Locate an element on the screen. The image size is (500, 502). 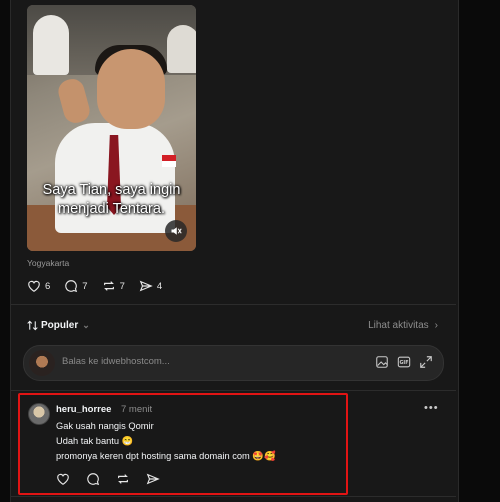
activity-label: Lihat aktivitas is located at coordinates (398, 325).